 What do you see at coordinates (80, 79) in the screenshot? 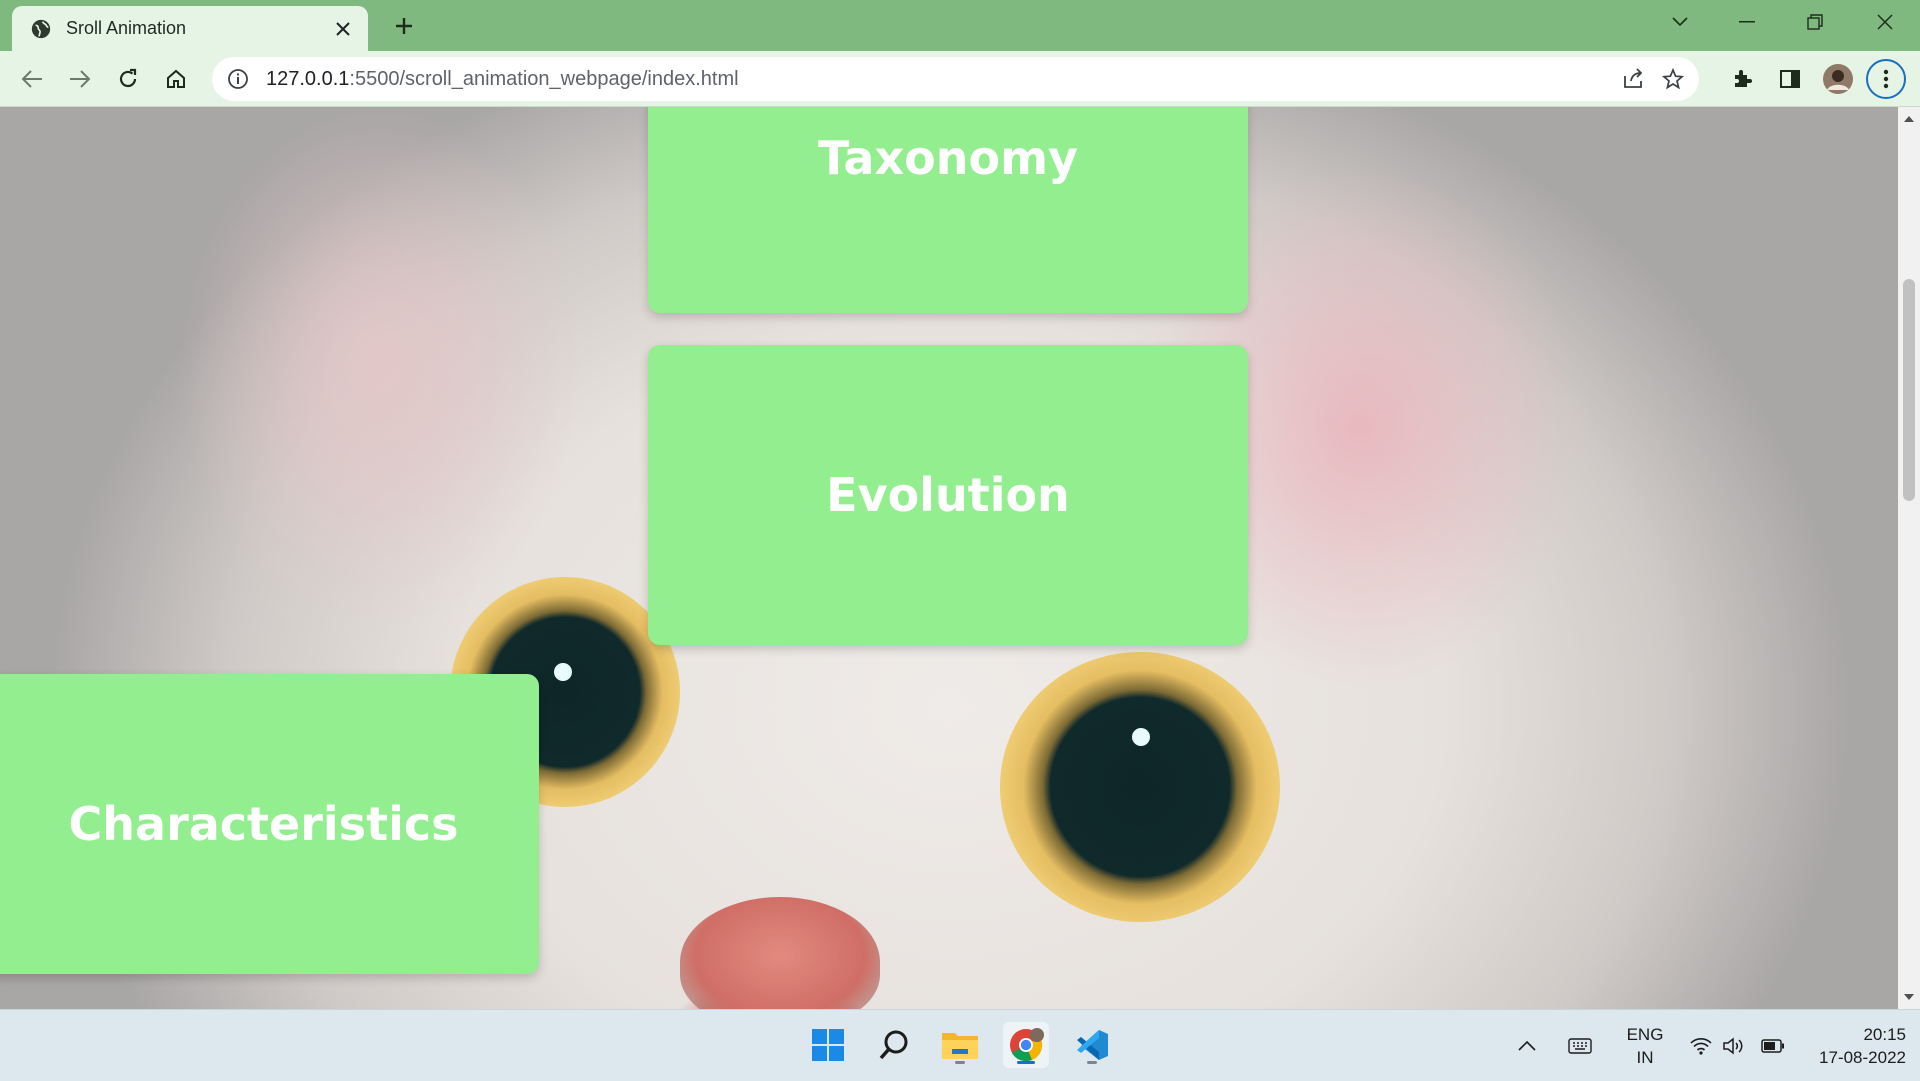
I see `forward-icon` at bounding box center [80, 79].